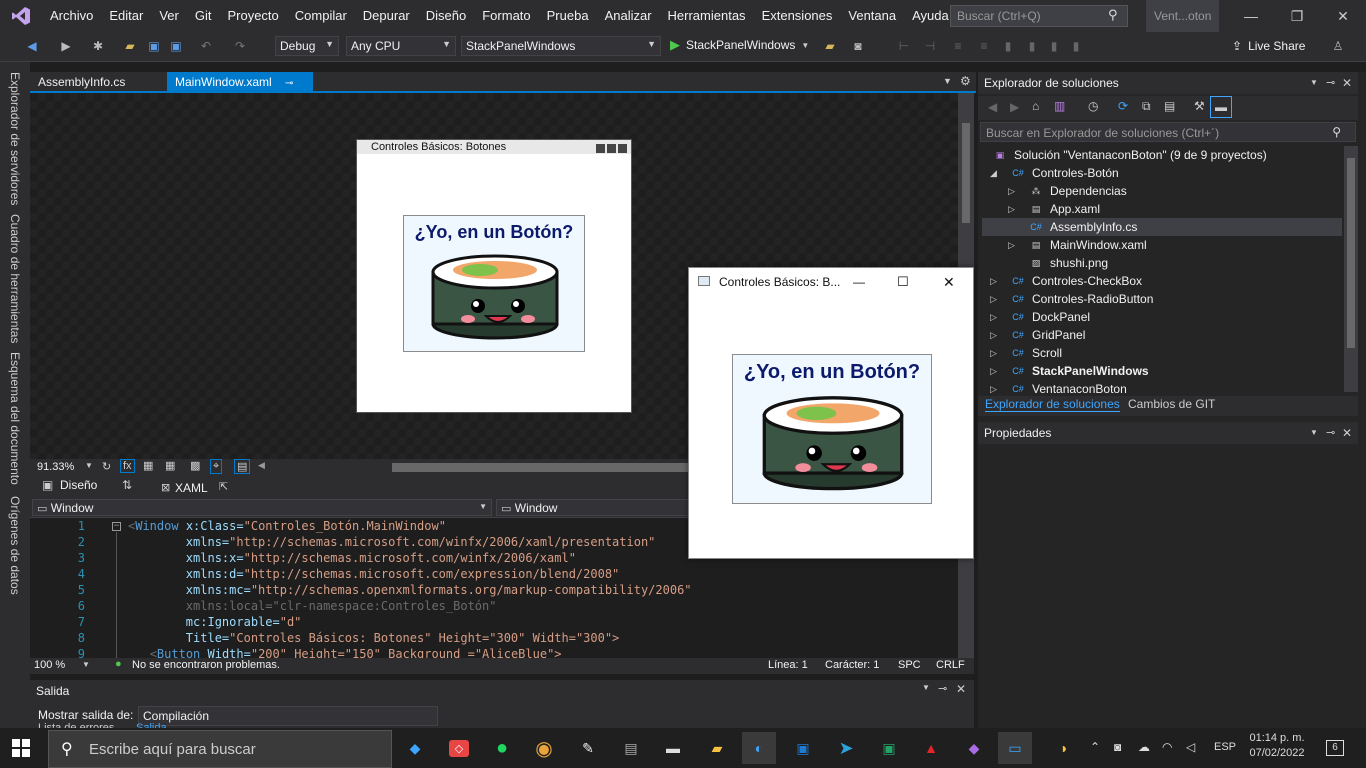 The height and width of the screenshot is (768, 1366). I want to click on design-tab: Diseño, so click(78, 485).